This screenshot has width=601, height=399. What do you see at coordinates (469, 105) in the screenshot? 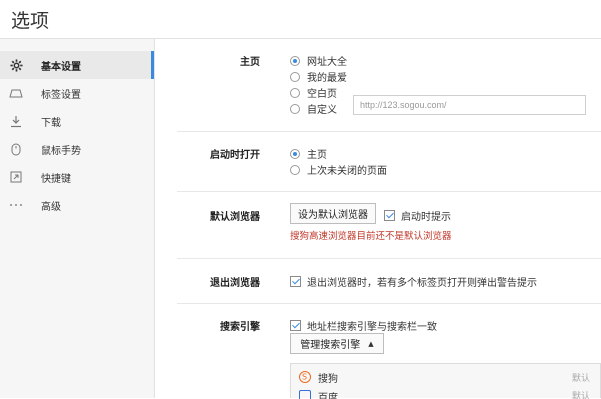
I see `custom-url-input: http://123.sogou.com/` at bounding box center [469, 105].